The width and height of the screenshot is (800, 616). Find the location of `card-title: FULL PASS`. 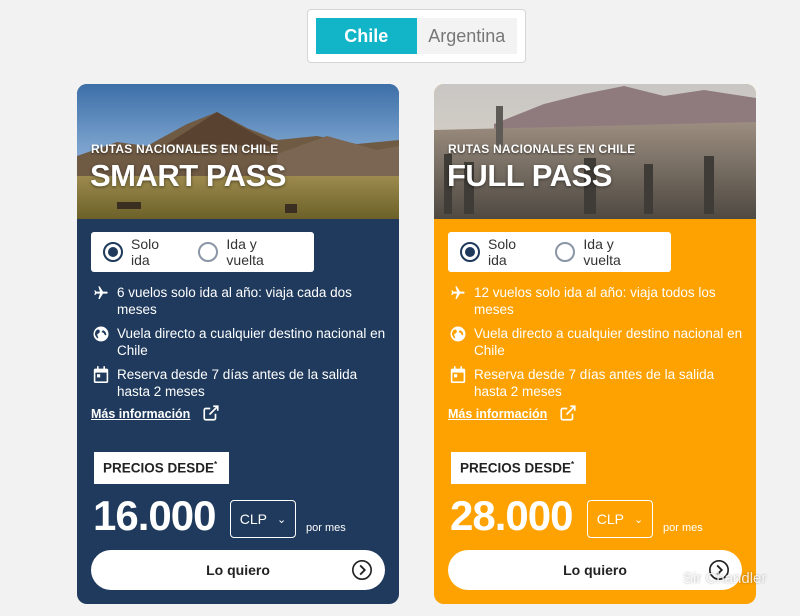

card-title: FULL PASS is located at coordinates (529, 175).